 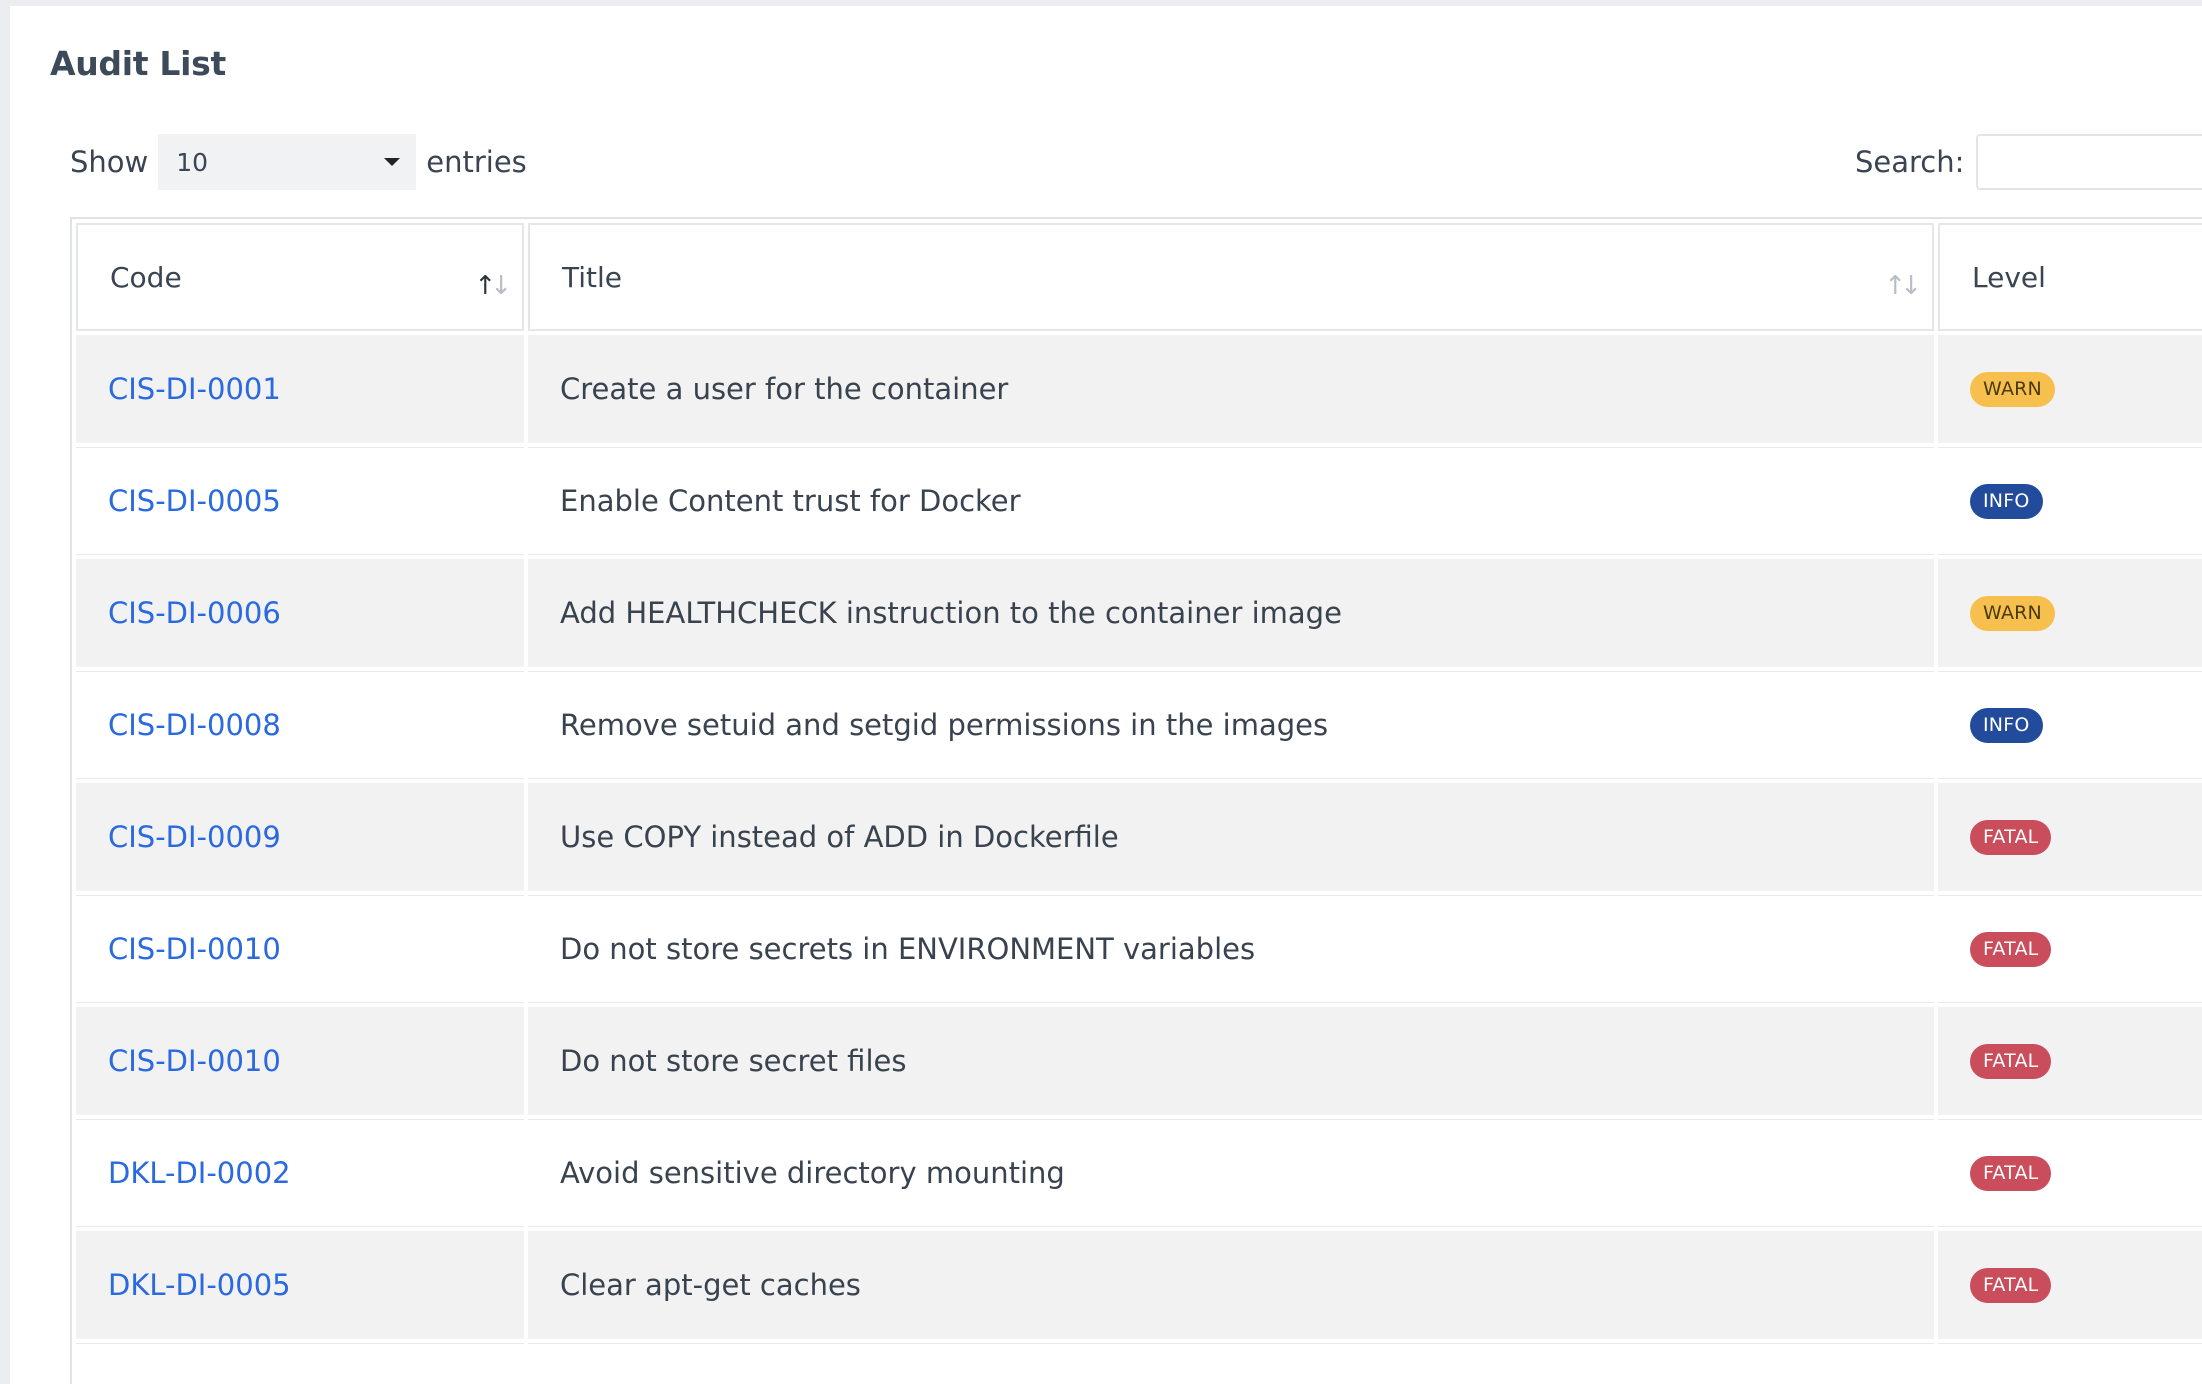 I want to click on column-header-code-label: Code, so click(x=146, y=277).